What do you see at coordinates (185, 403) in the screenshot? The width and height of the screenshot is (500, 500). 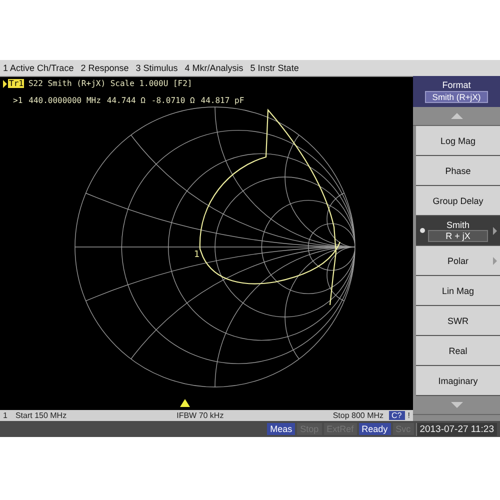 I see `marker-triangle-icon` at bounding box center [185, 403].